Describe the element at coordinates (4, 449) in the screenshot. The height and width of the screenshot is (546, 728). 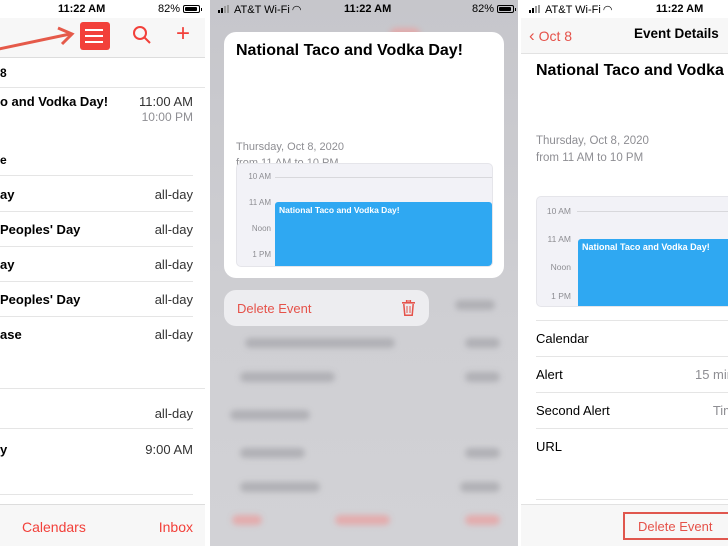
I see `event-title: y` at that location.